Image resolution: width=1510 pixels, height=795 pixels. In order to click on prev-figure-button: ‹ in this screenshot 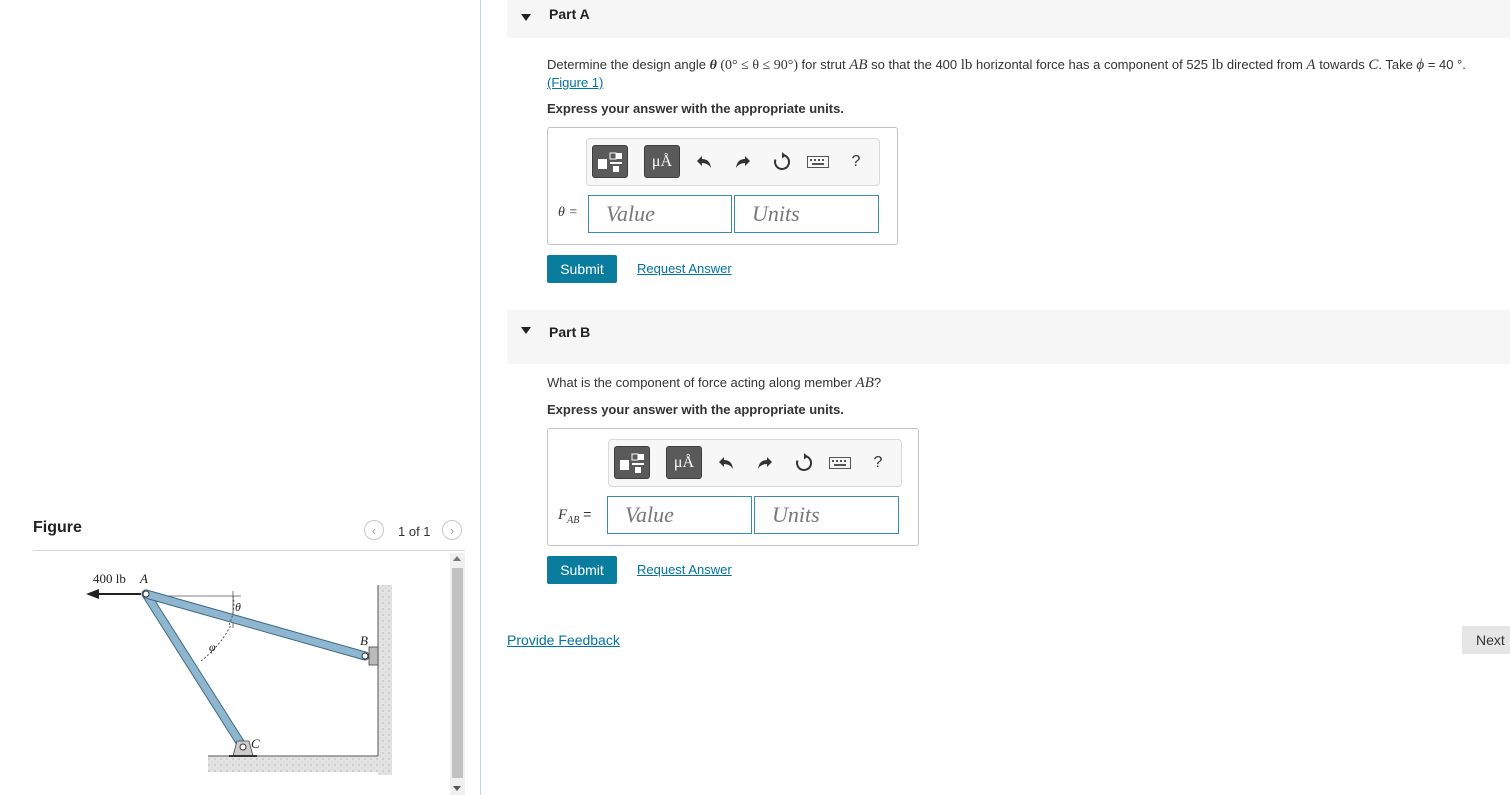, I will do `click(374, 530)`.